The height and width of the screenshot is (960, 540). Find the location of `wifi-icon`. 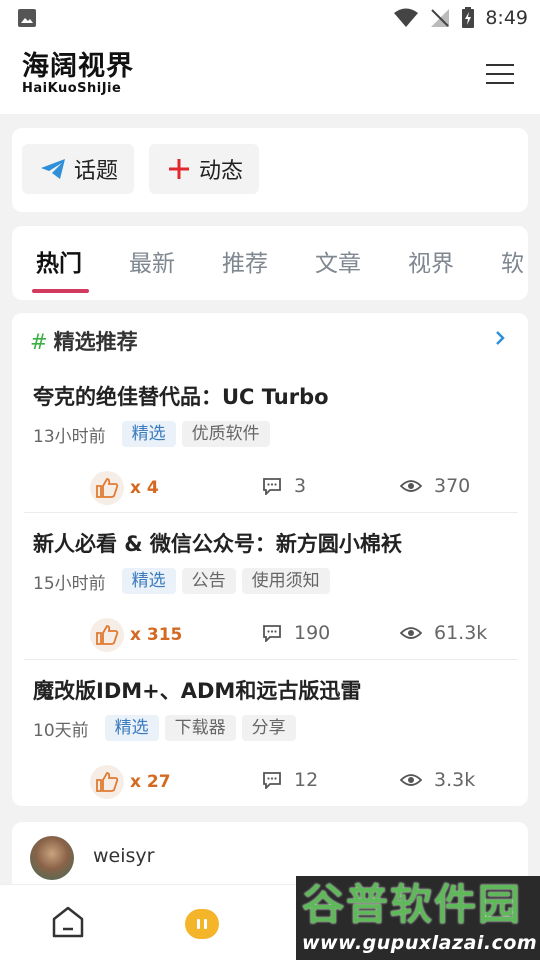

wifi-icon is located at coordinates (406, 17).